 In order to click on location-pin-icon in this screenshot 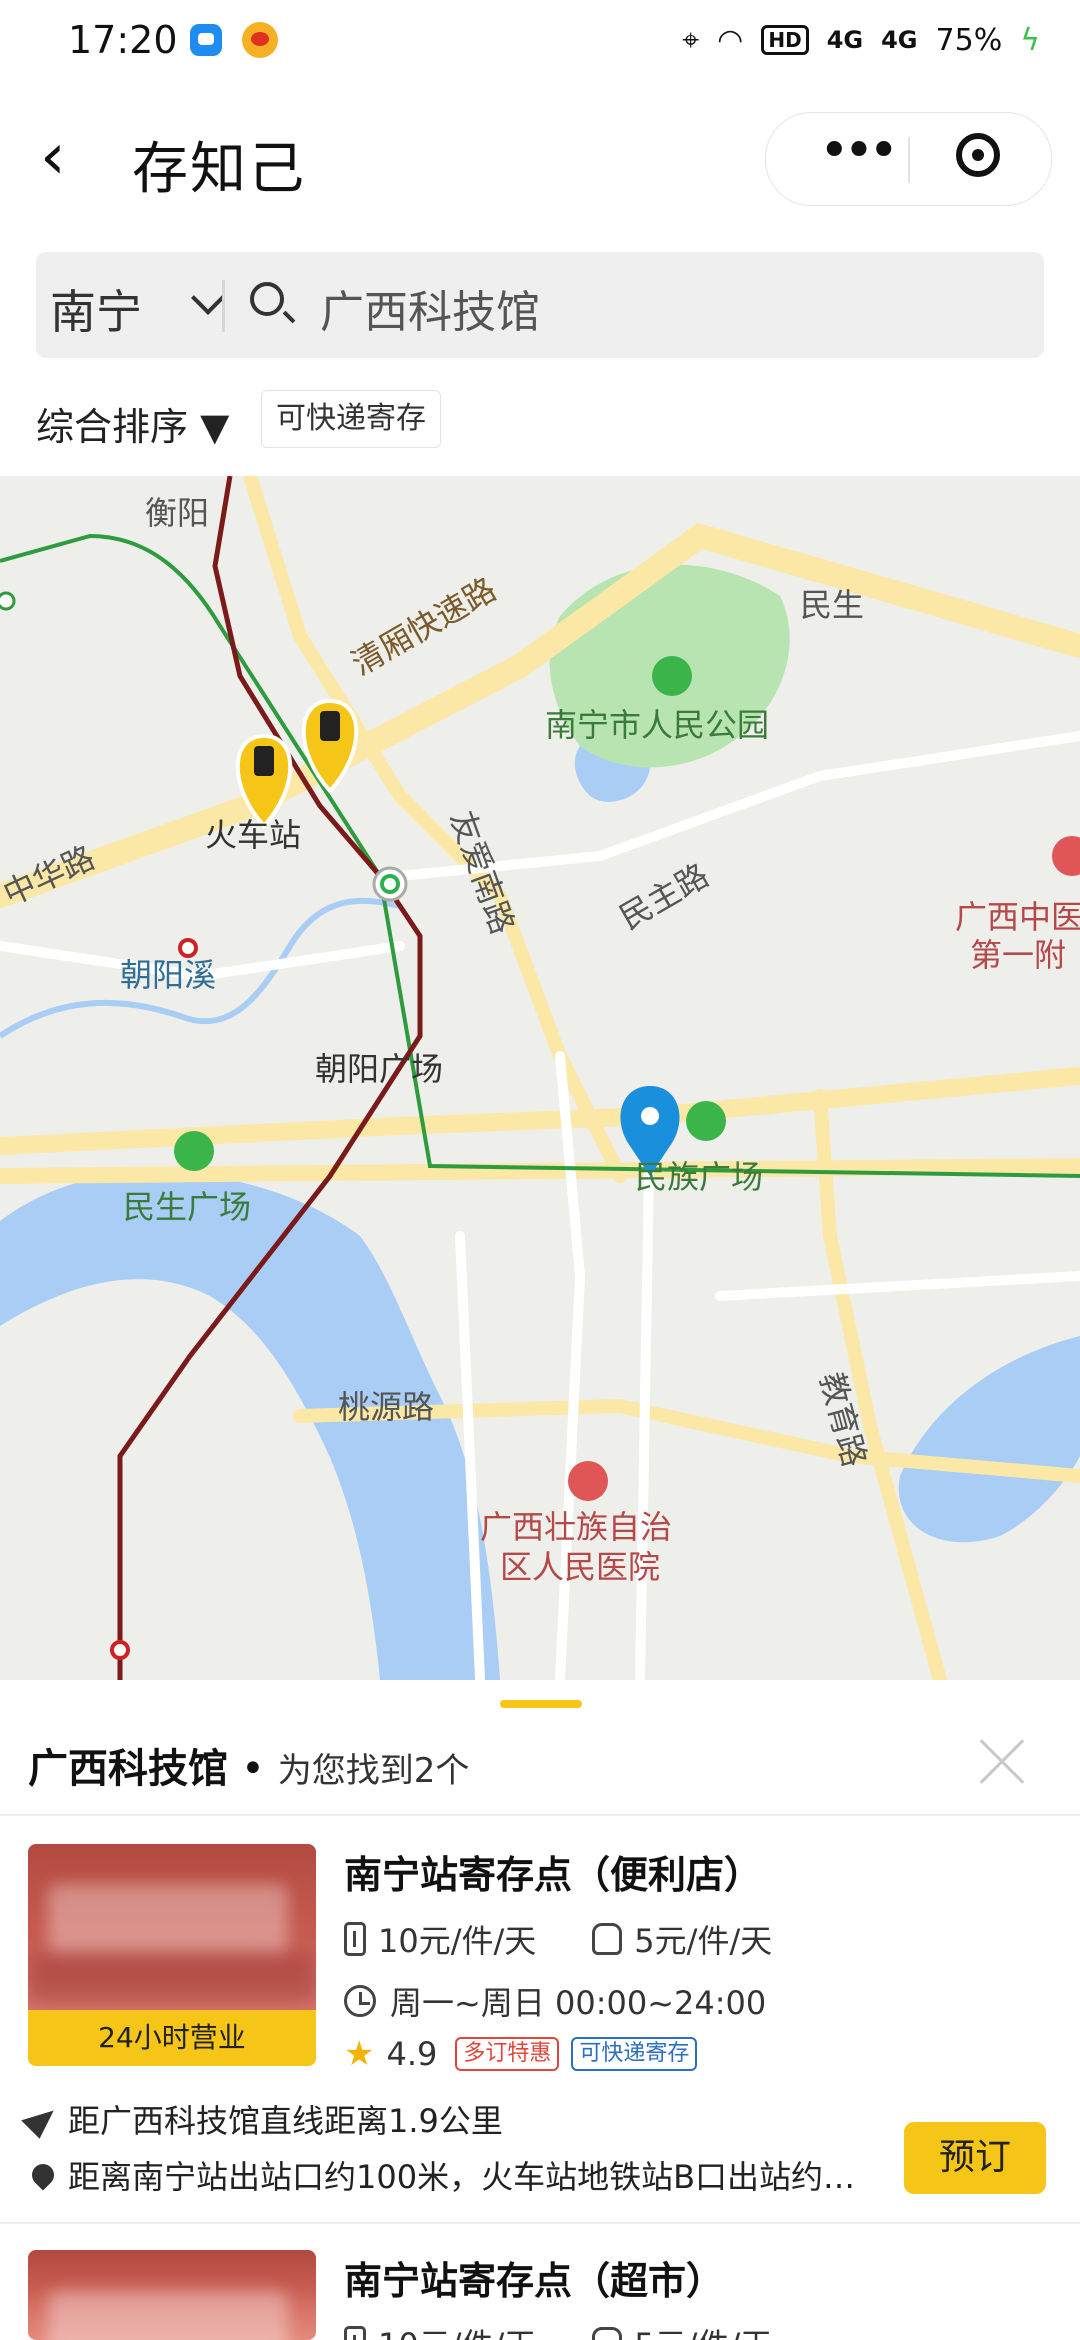, I will do `click(43, 2175)`.